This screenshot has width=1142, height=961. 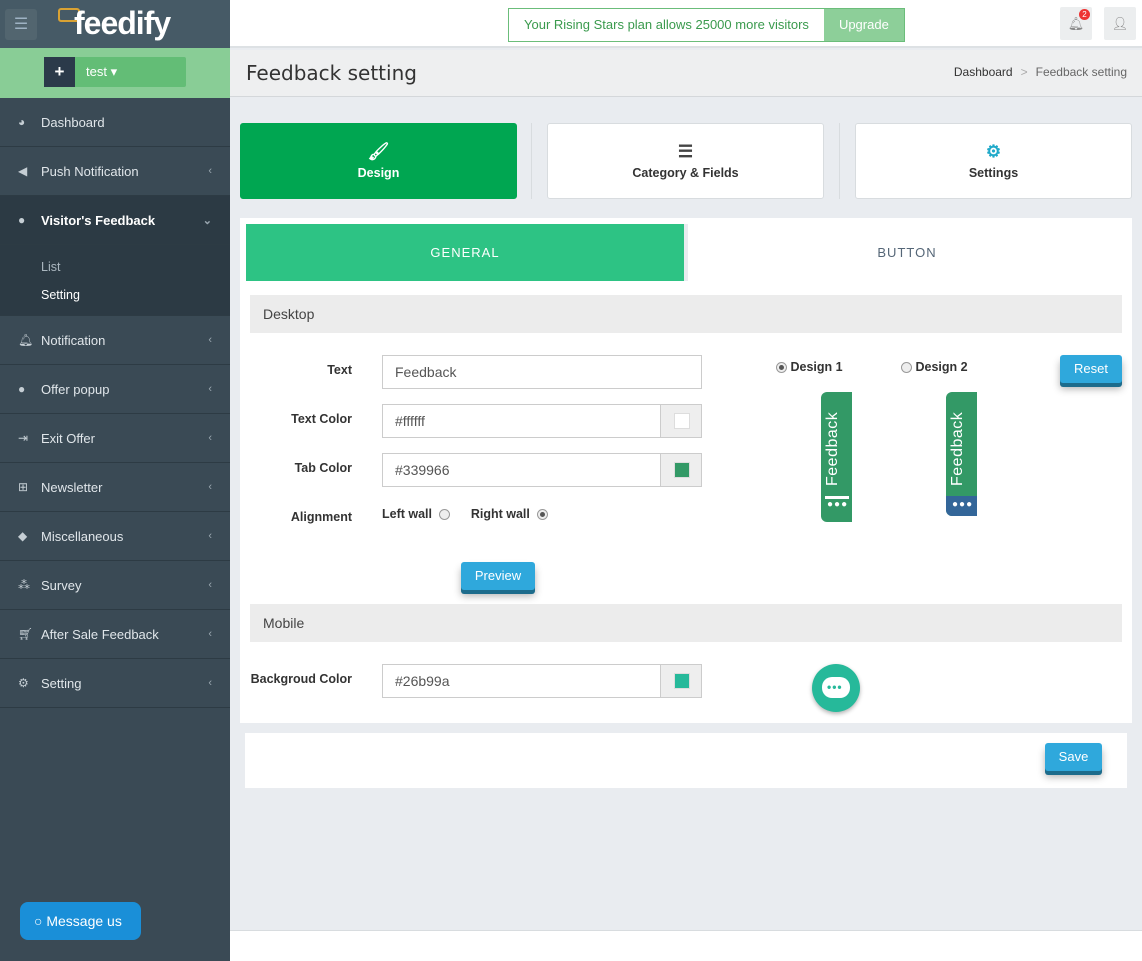 I want to click on right-wall-radio, so click(x=542, y=515).